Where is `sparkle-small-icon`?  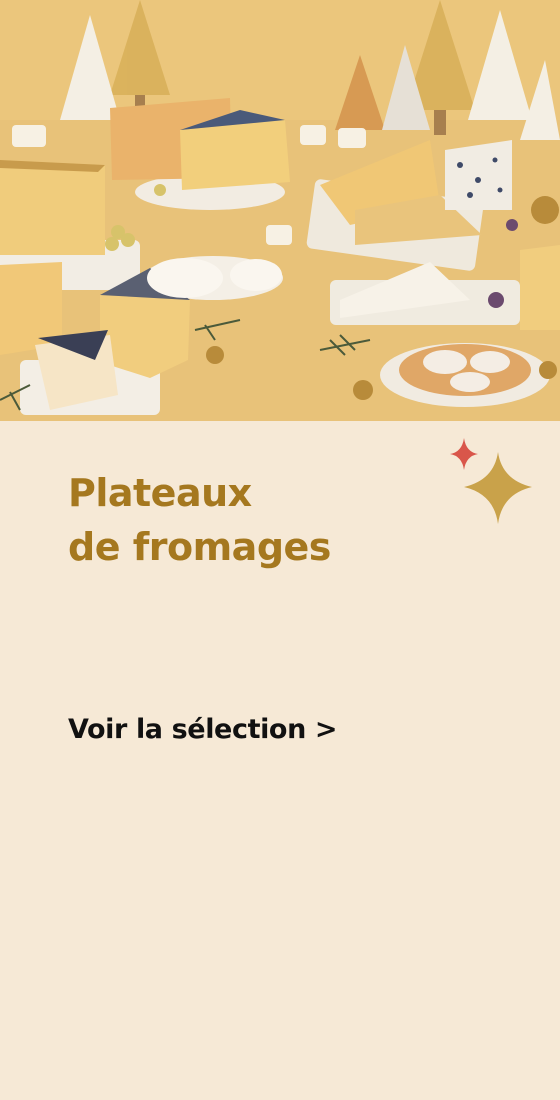 sparkle-small-icon is located at coordinates (464, 454).